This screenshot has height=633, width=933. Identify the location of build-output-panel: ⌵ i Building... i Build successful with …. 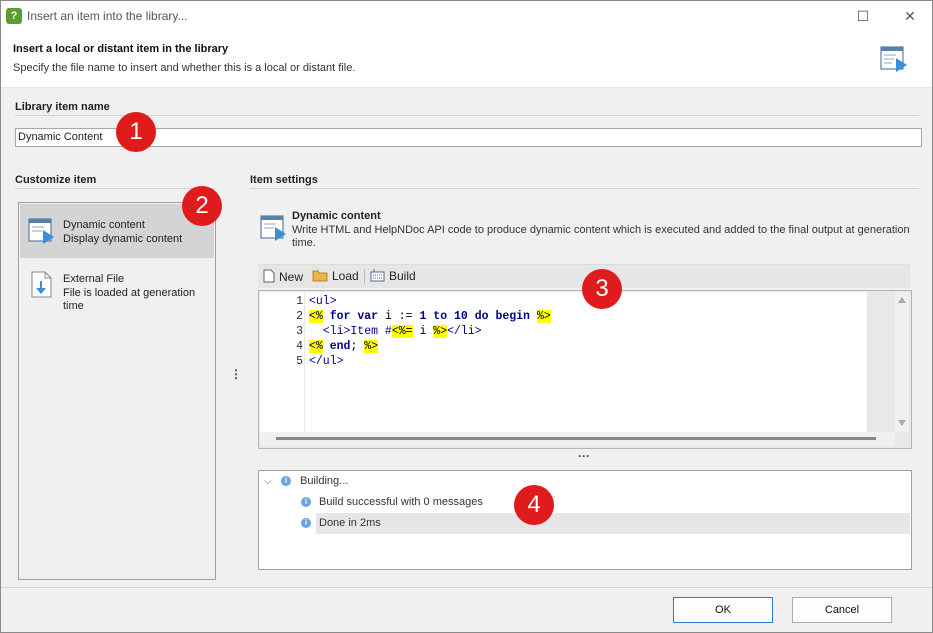
(585, 520).